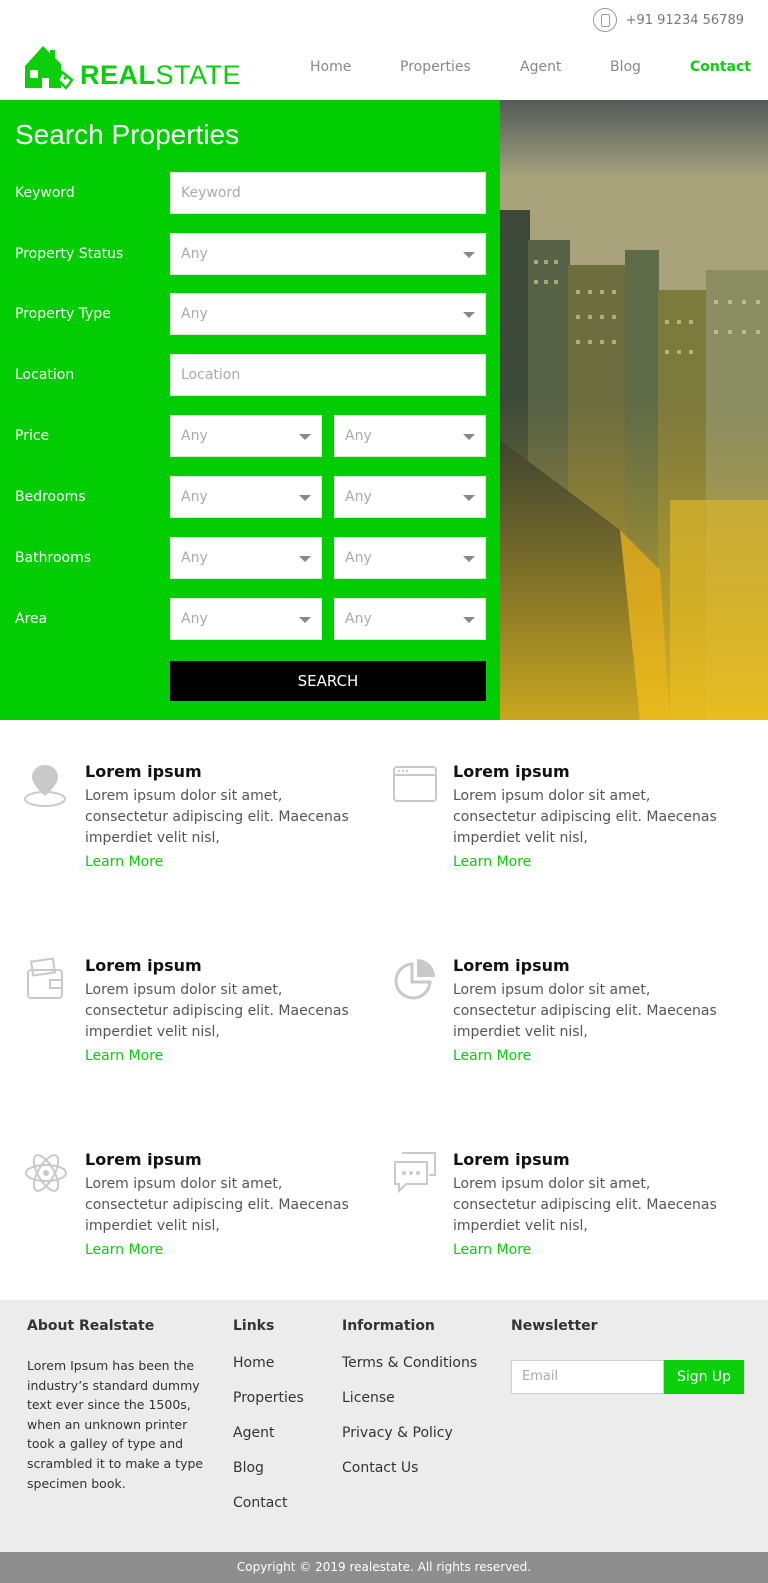  I want to click on footer-link-properties: Properties, so click(268, 1398).